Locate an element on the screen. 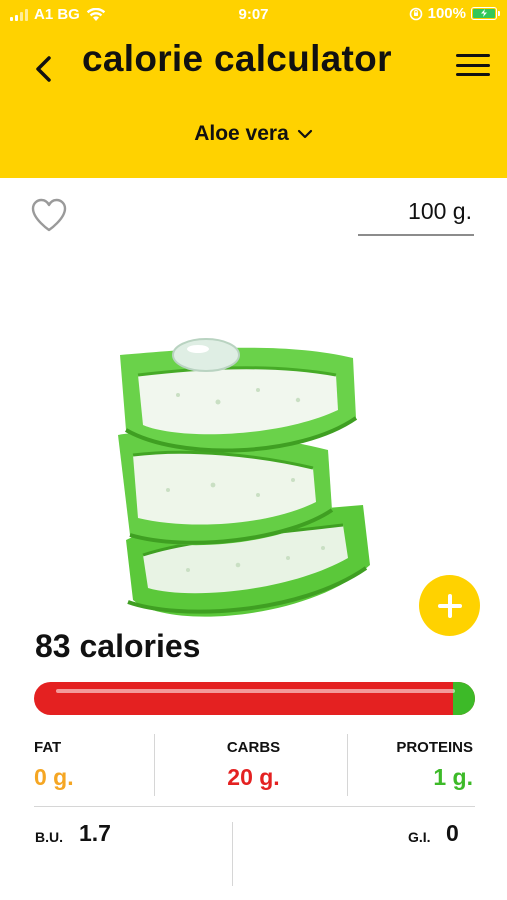 Image resolution: width=507 pixels, height=900 pixels. gi-label: G.I. is located at coordinates (419, 837).